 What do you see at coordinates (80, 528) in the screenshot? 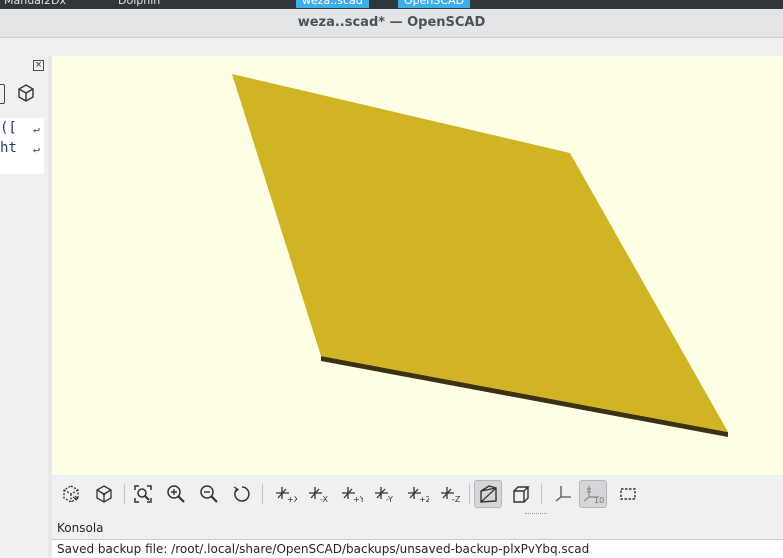
I see `console-title: Konsola` at bounding box center [80, 528].